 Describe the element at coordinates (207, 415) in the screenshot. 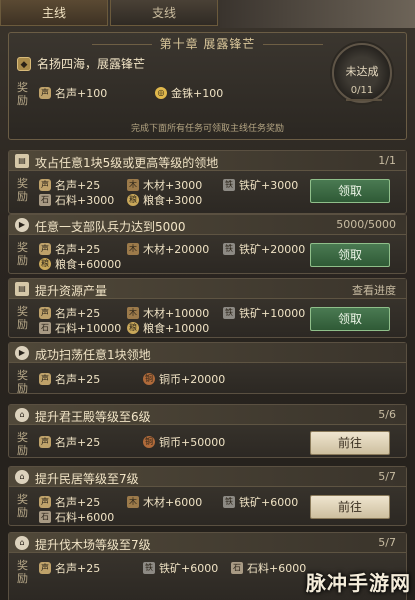

I see `quest-header: ⌂ 提升君王殿等级至6级 5/6` at that location.